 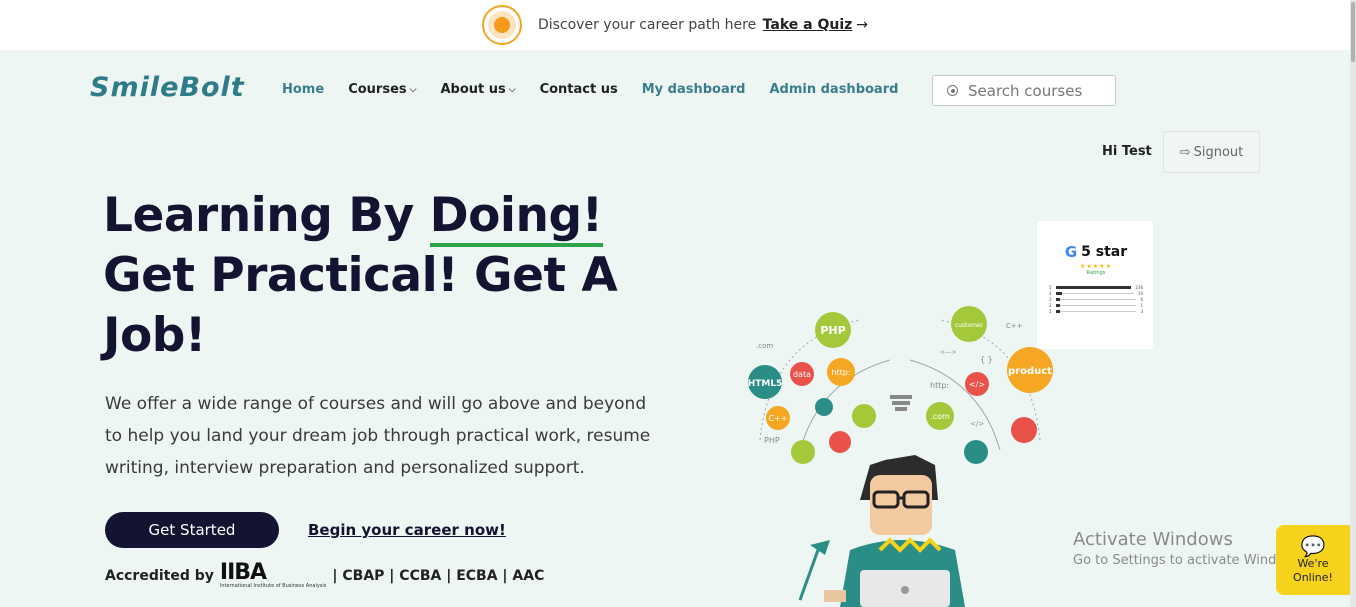 I want to click on hero-line3: Job!, so click(x=154, y=335).